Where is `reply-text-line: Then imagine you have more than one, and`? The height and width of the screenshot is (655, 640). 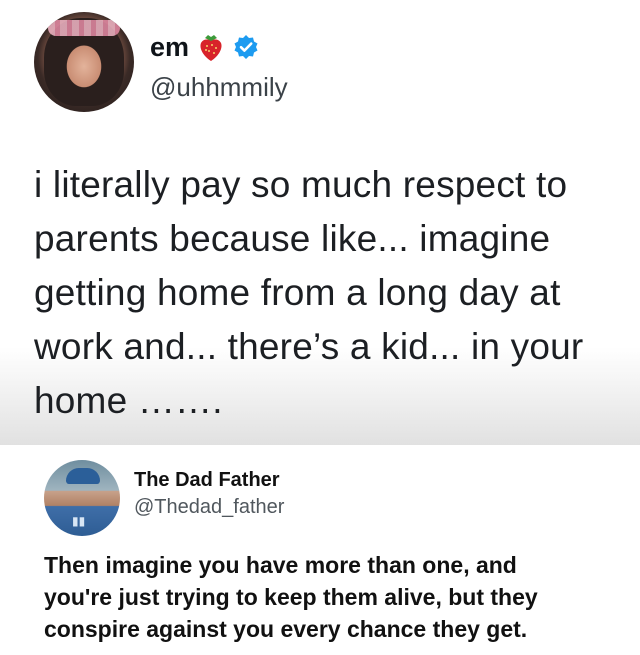 reply-text-line: Then imagine you have more than one, and is located at coordinates (280, 565).